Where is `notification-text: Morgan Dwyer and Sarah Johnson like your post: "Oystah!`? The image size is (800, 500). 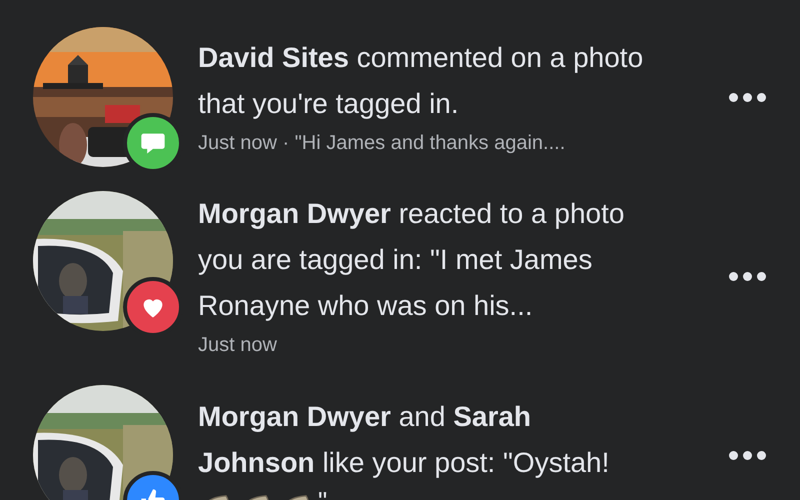 notification-text: Morgan Dwyer and Sarah Johnson like your post: "Oystah! is located at coordinates (404, 440).